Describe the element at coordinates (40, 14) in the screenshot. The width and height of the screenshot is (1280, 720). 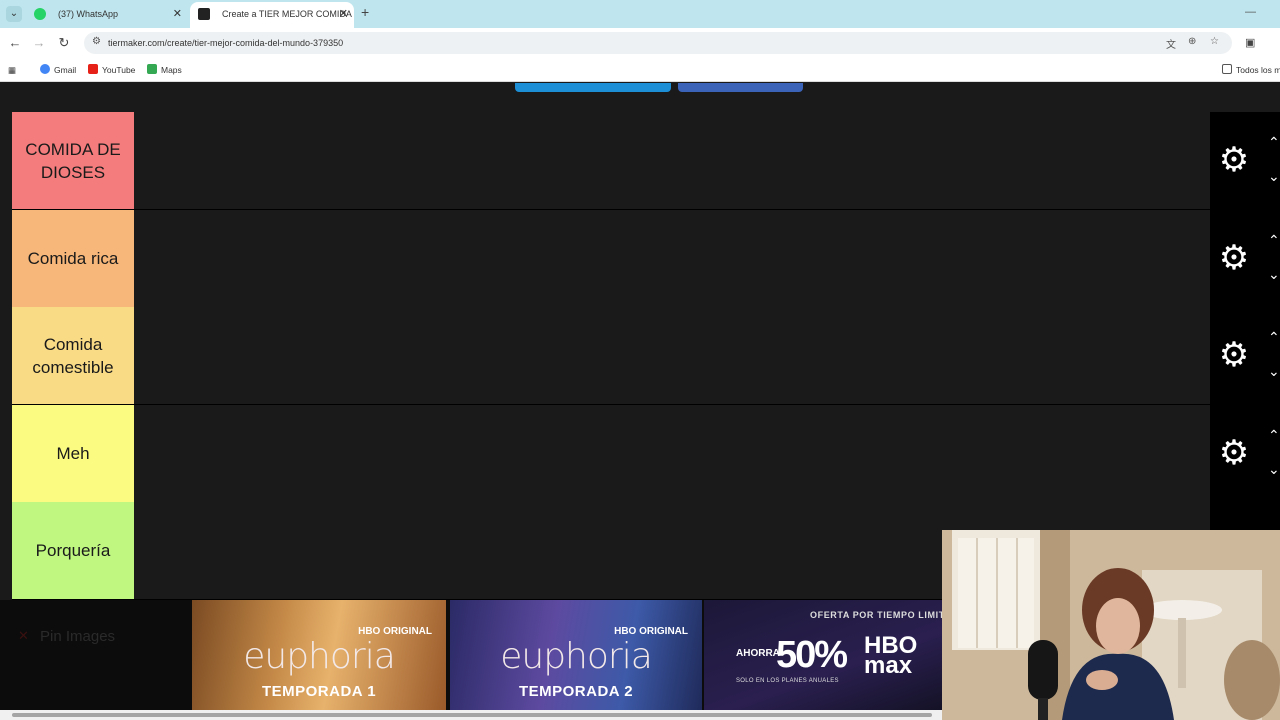
I see `whatsapp-icon` at that location.